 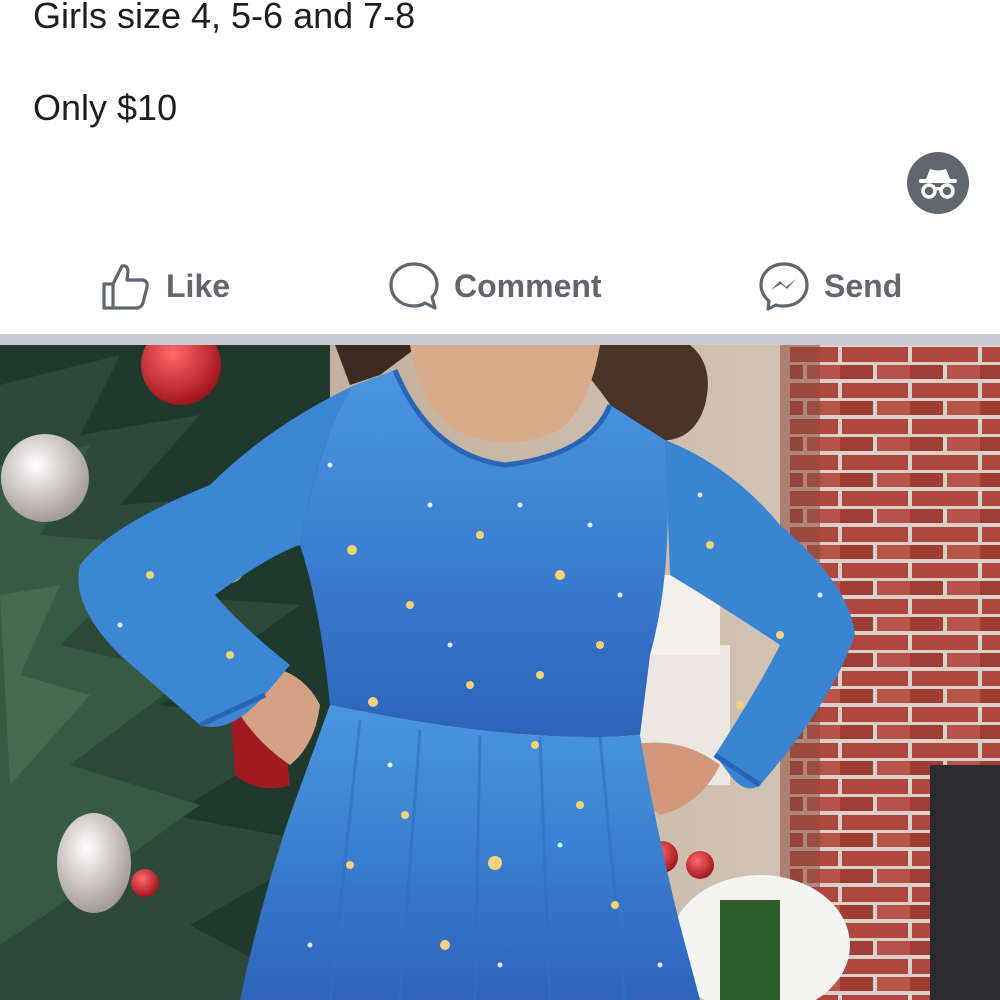 What do you see at coordinates (528, 285) in the screenshot?
I see `comment-label: Comment` at bounding box center [528, 285].